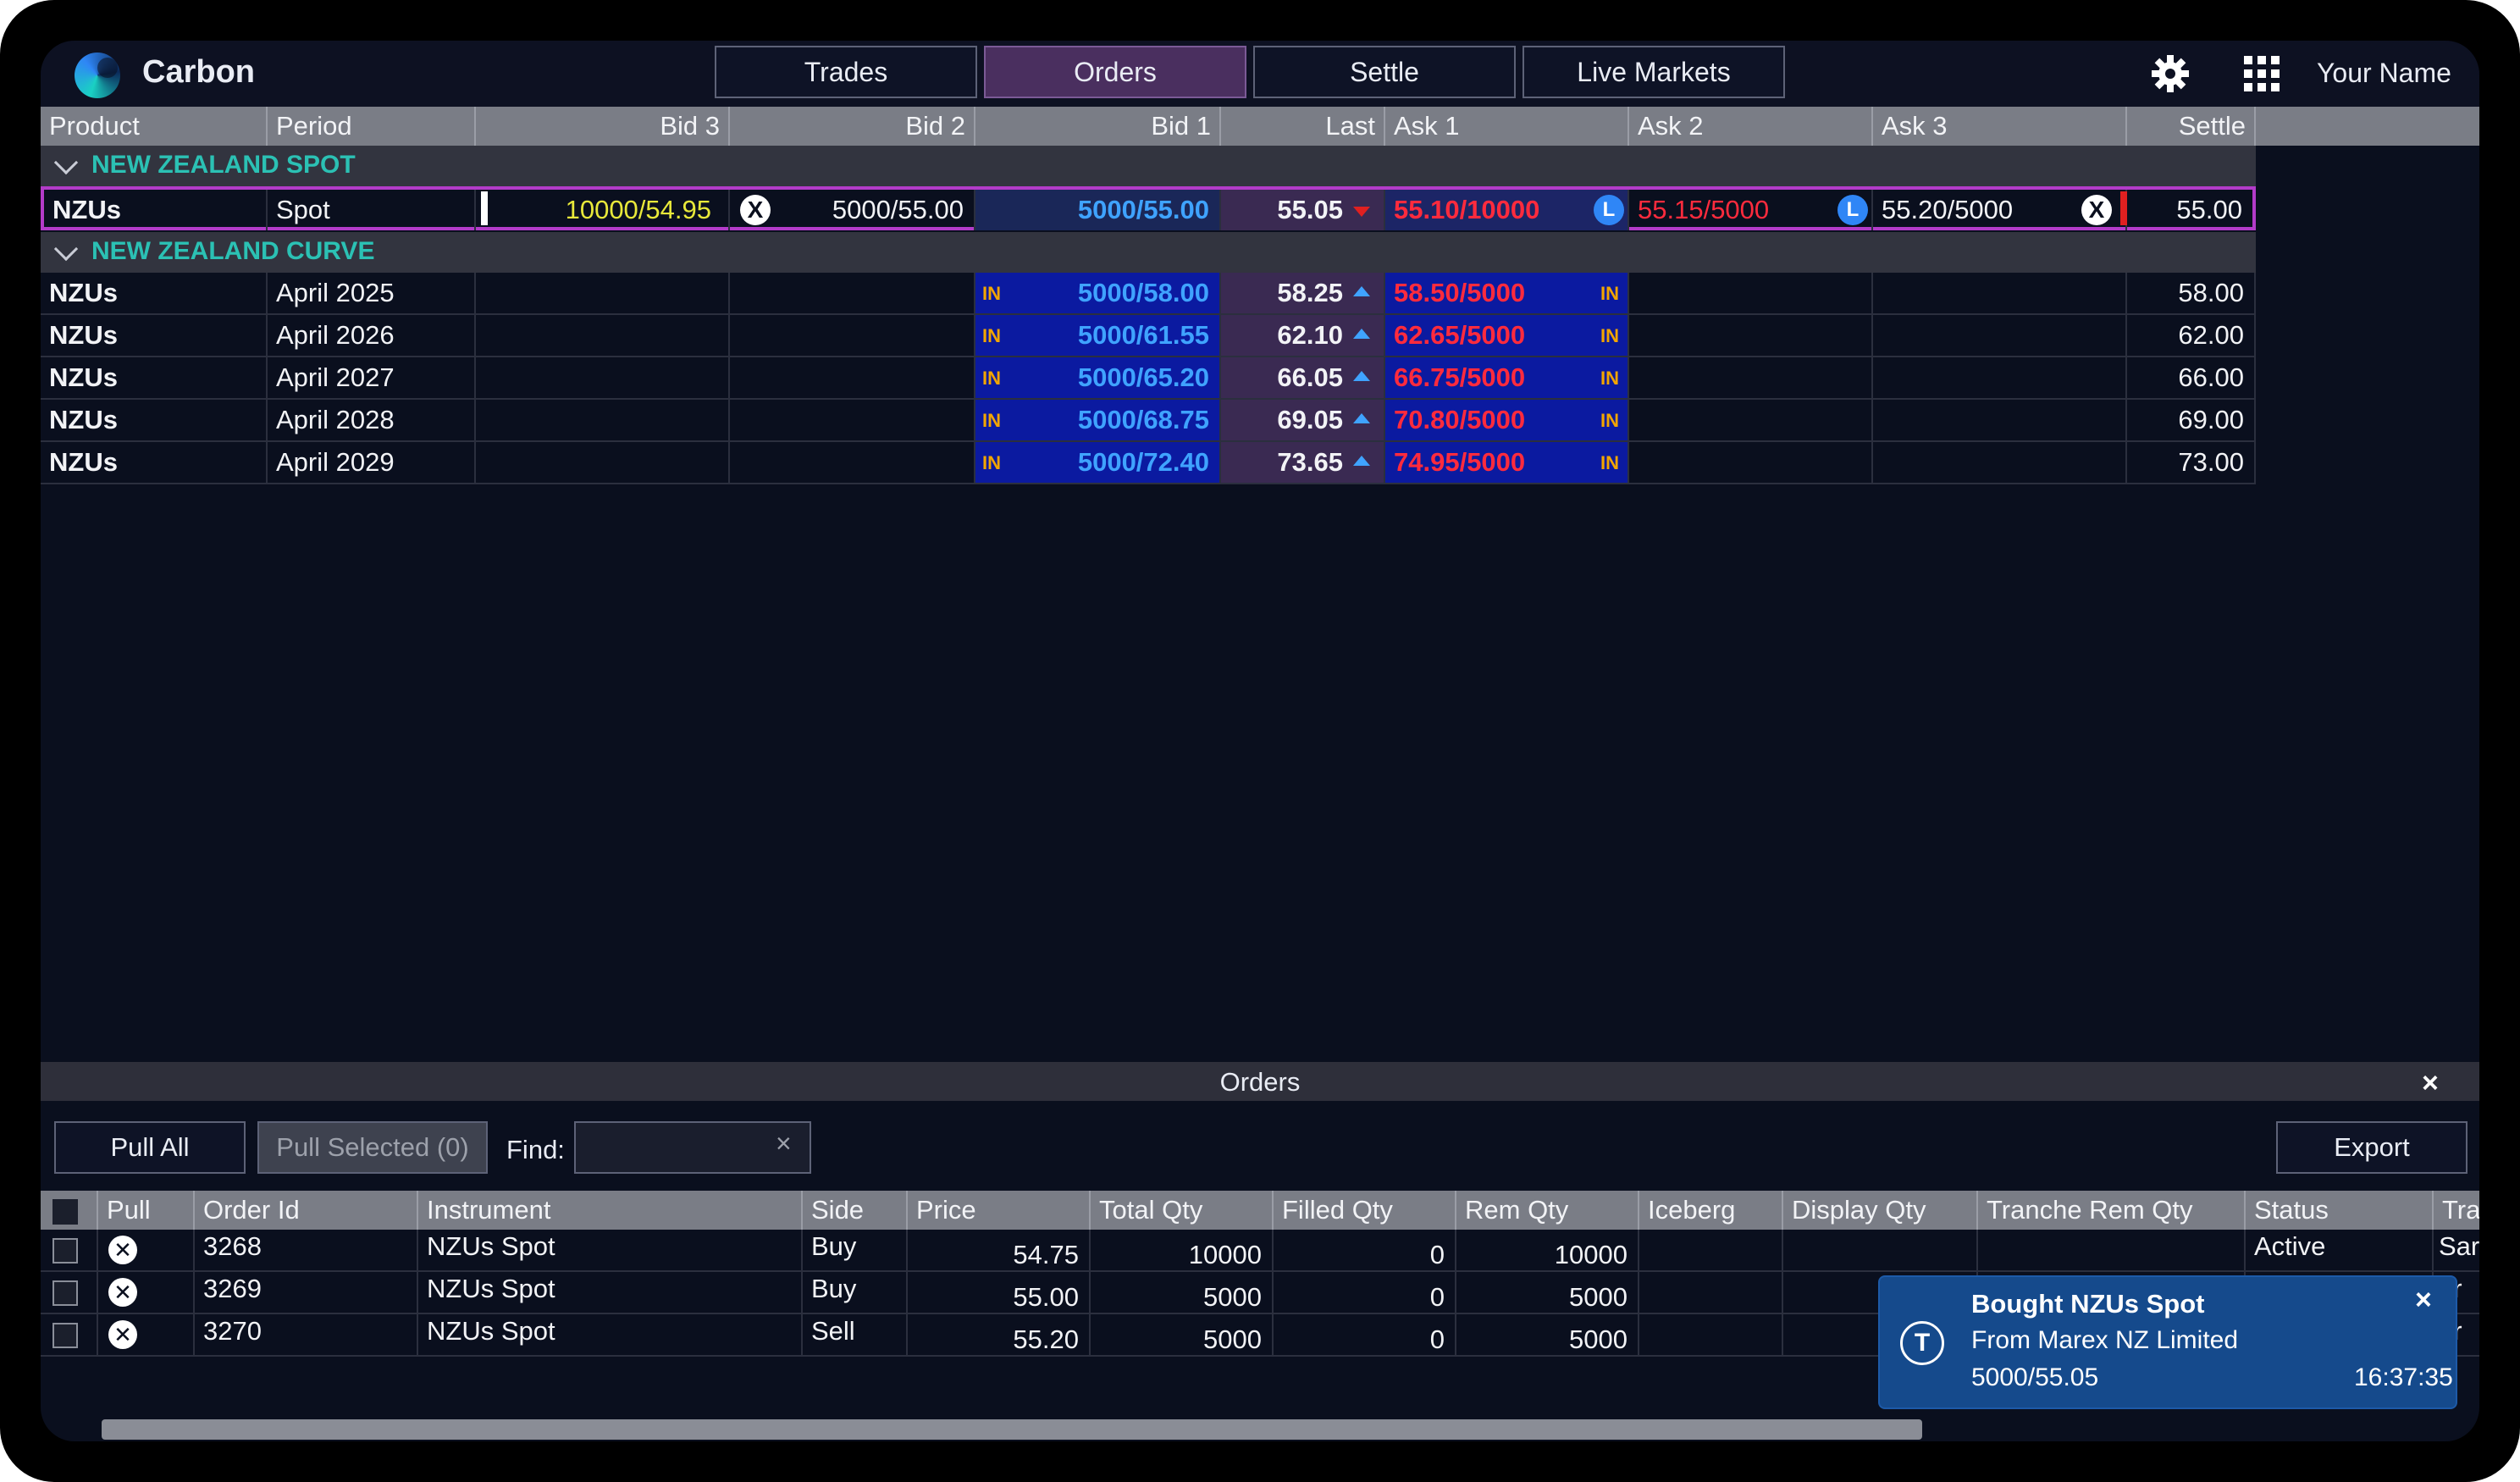 The height and width of the screenshot is (1482, 2520). Describe the element at coordinates (1507, 126) in the screenshot. I see `col-ask1: Ask 1` at that location.